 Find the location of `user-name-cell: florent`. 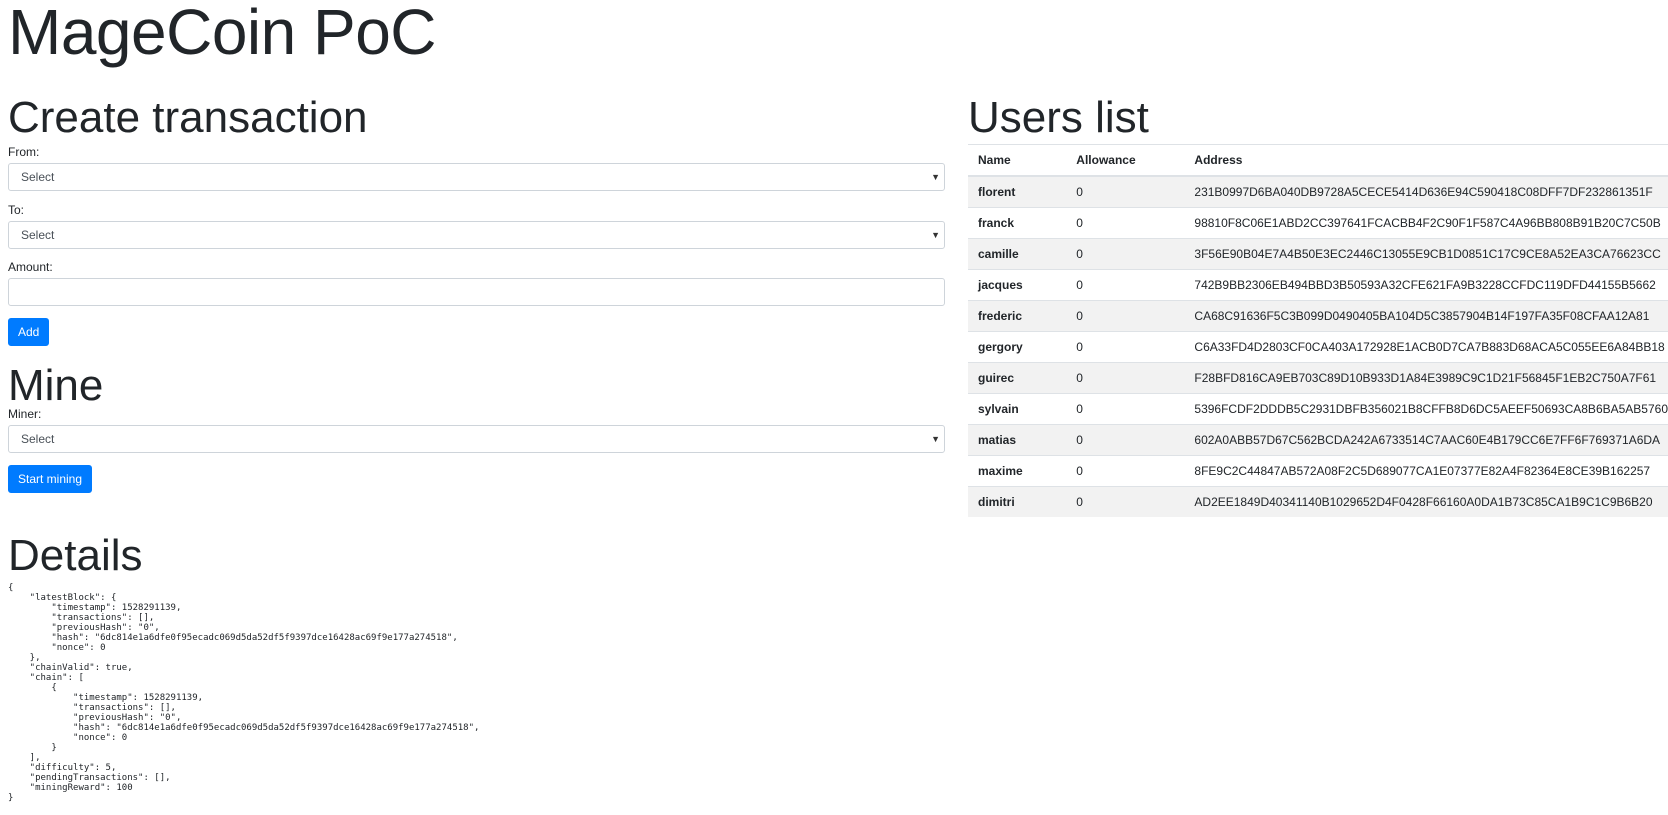

user-name-cell: florent is located at coordinates (1017, 191).